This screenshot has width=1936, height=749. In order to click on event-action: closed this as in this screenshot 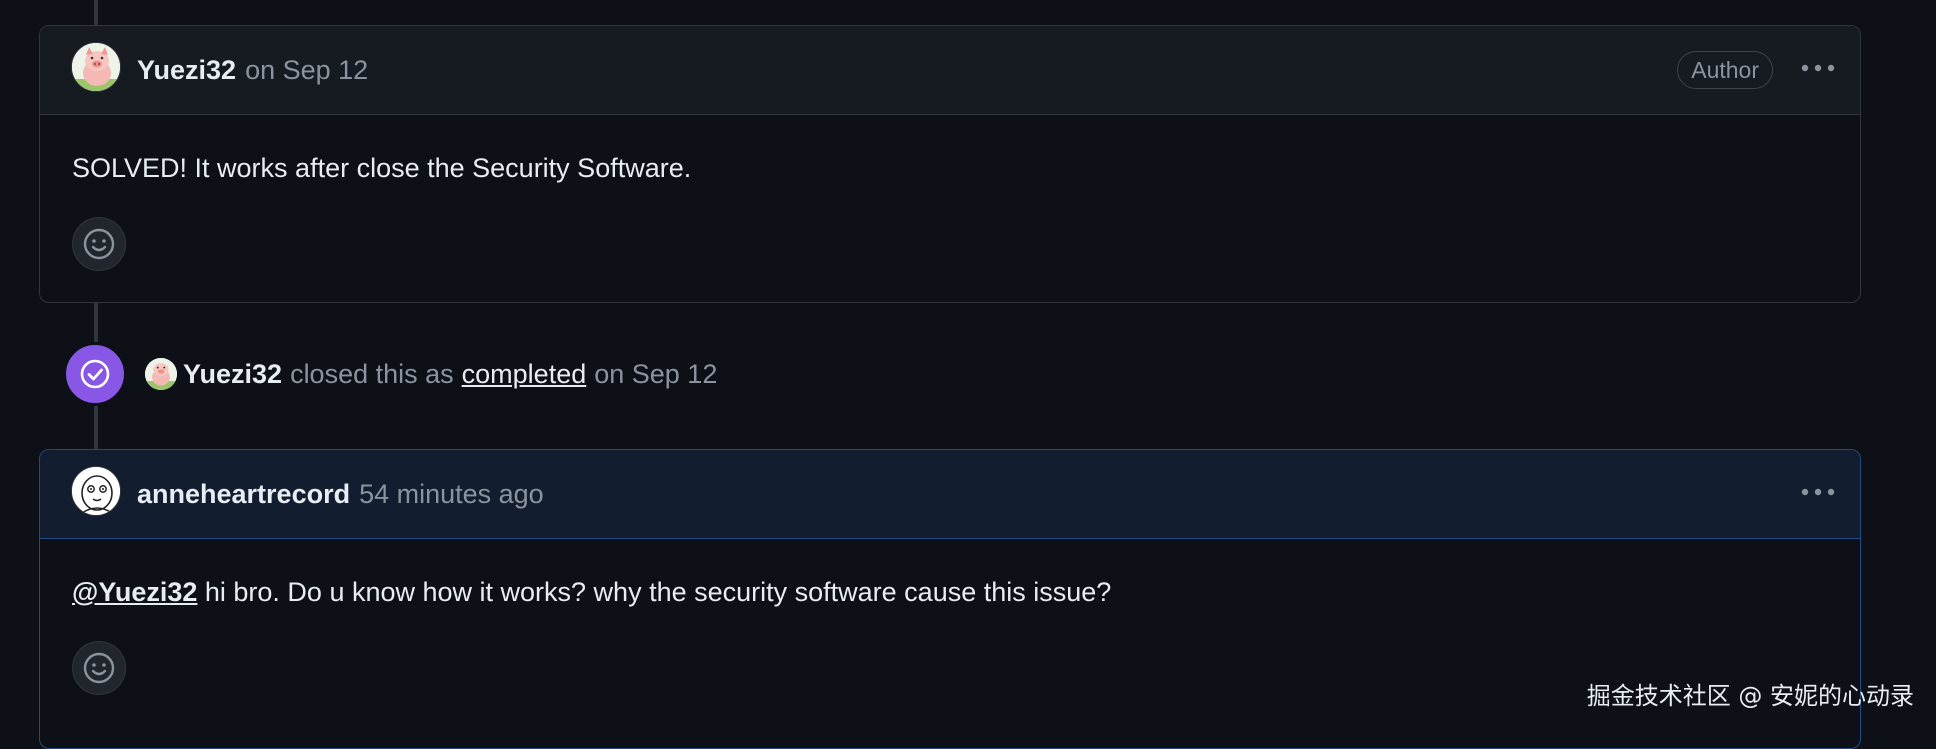, I will do `click(372, 373)`.